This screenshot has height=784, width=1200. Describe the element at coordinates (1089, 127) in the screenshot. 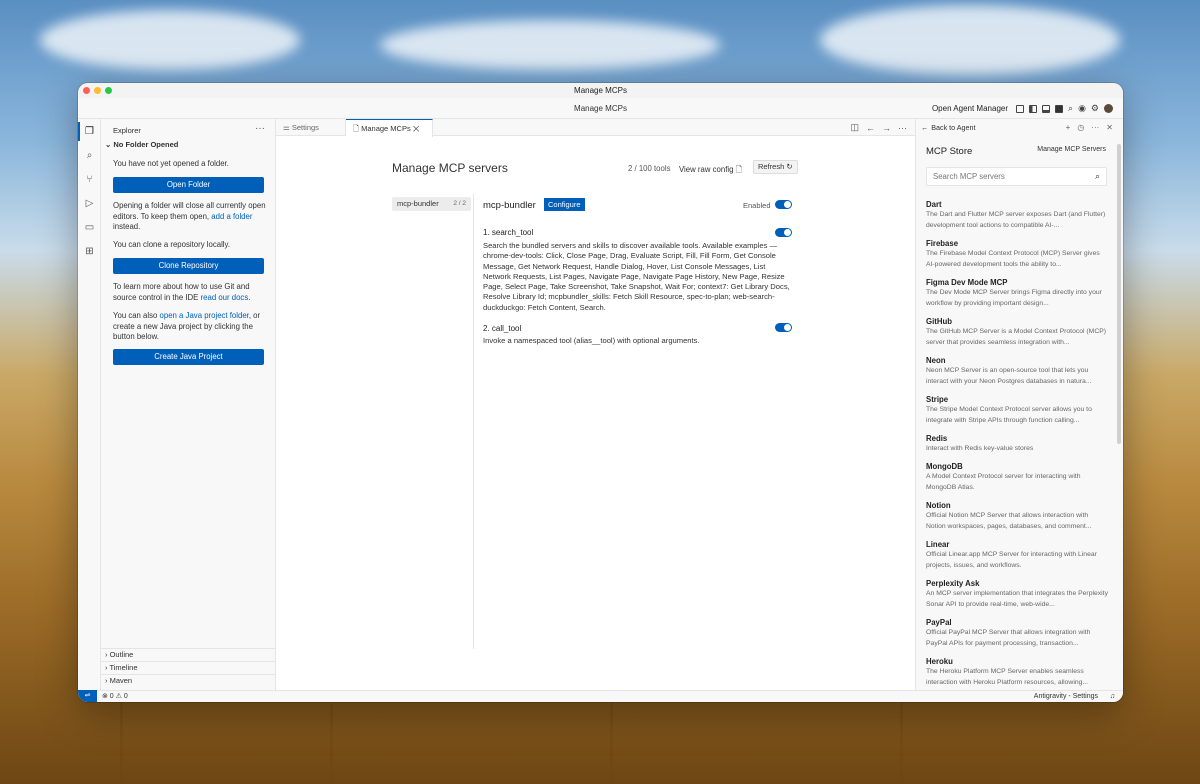

I see `panel-actions: + ◷ ··· ✕` at that location.